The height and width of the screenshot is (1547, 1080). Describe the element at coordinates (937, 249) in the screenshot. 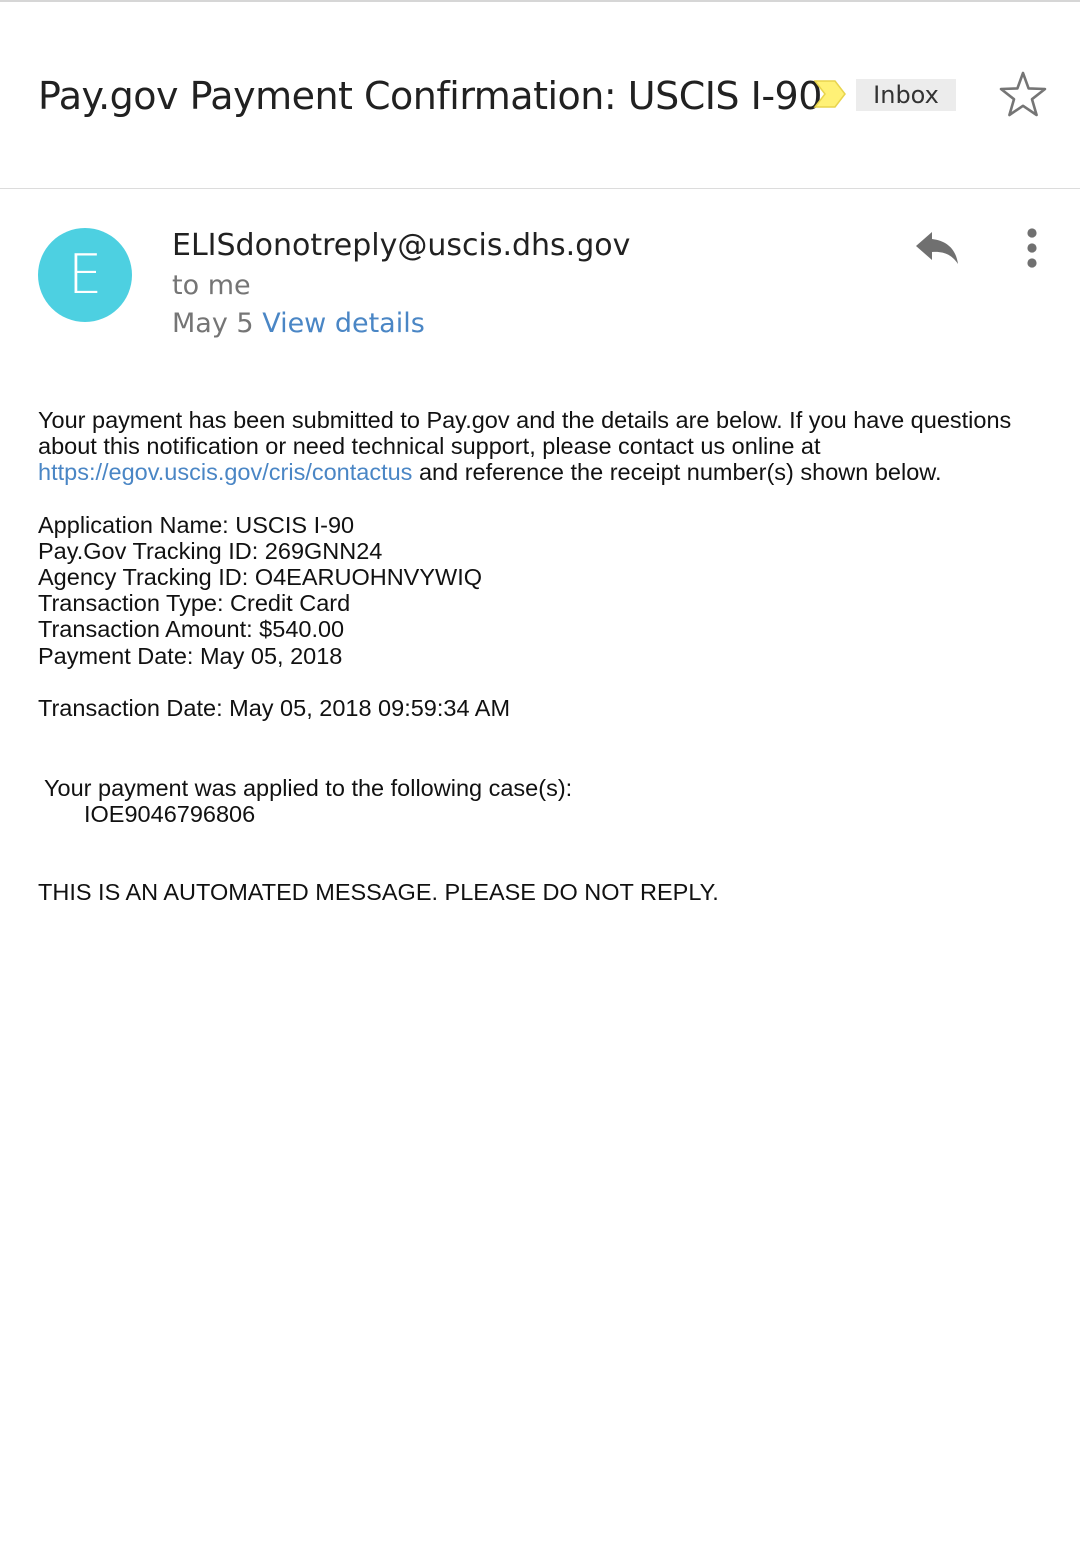

I see `reply-icon` at that location.